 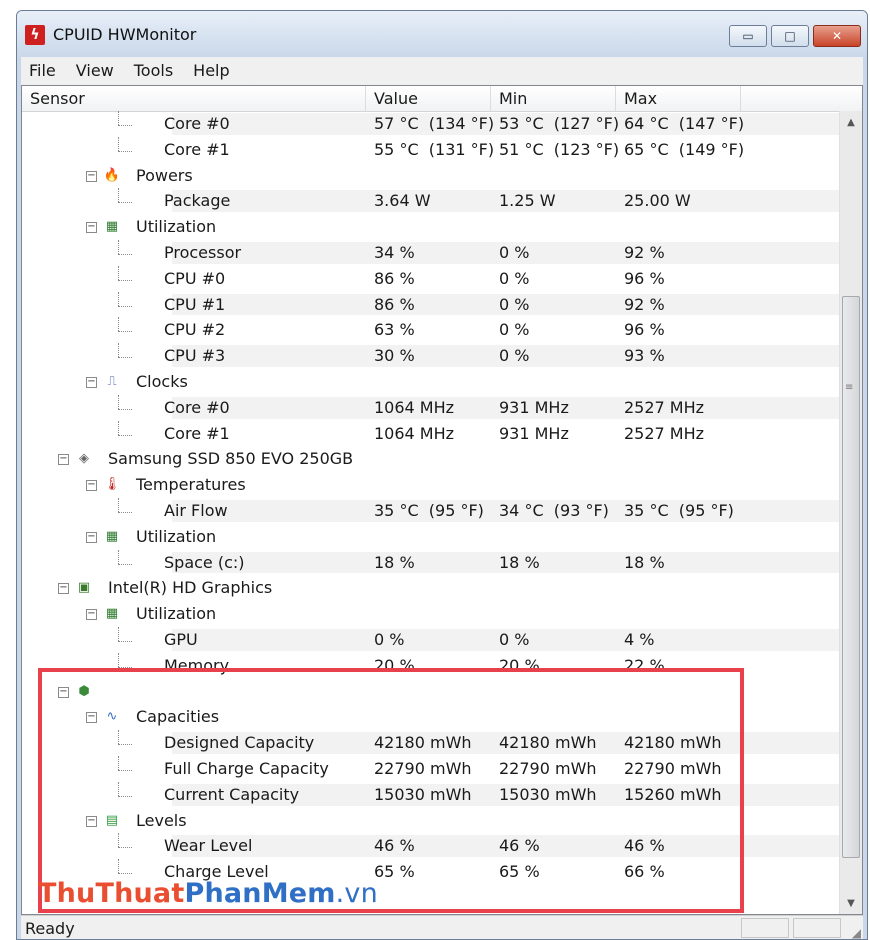 What do you see at coordinates (431, 278) in the screenshot?
I see `sensor-row: CPU #0 86 % 0 % 96 %` at bounding box center [431, 278].